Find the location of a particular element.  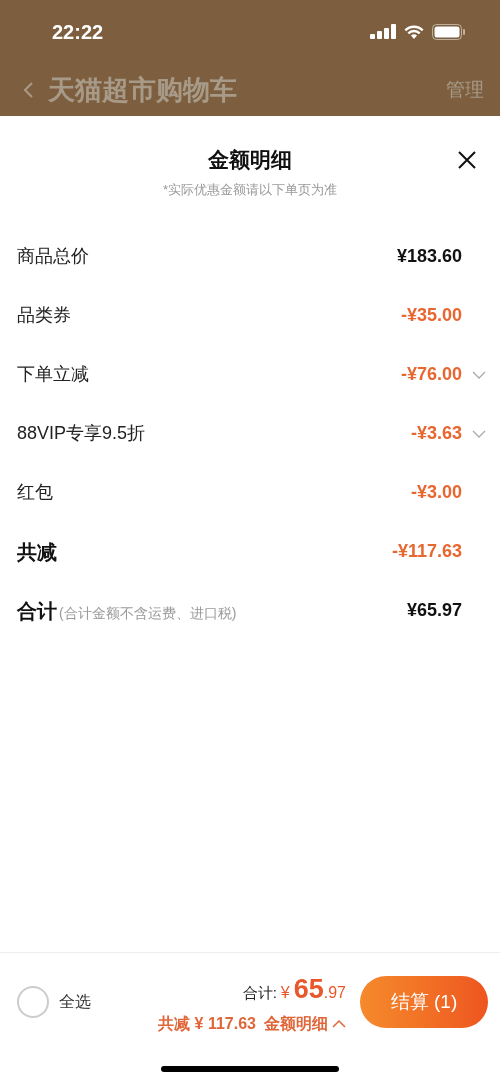

total-price: ¥65.97 is located at coordinates (313, 989).